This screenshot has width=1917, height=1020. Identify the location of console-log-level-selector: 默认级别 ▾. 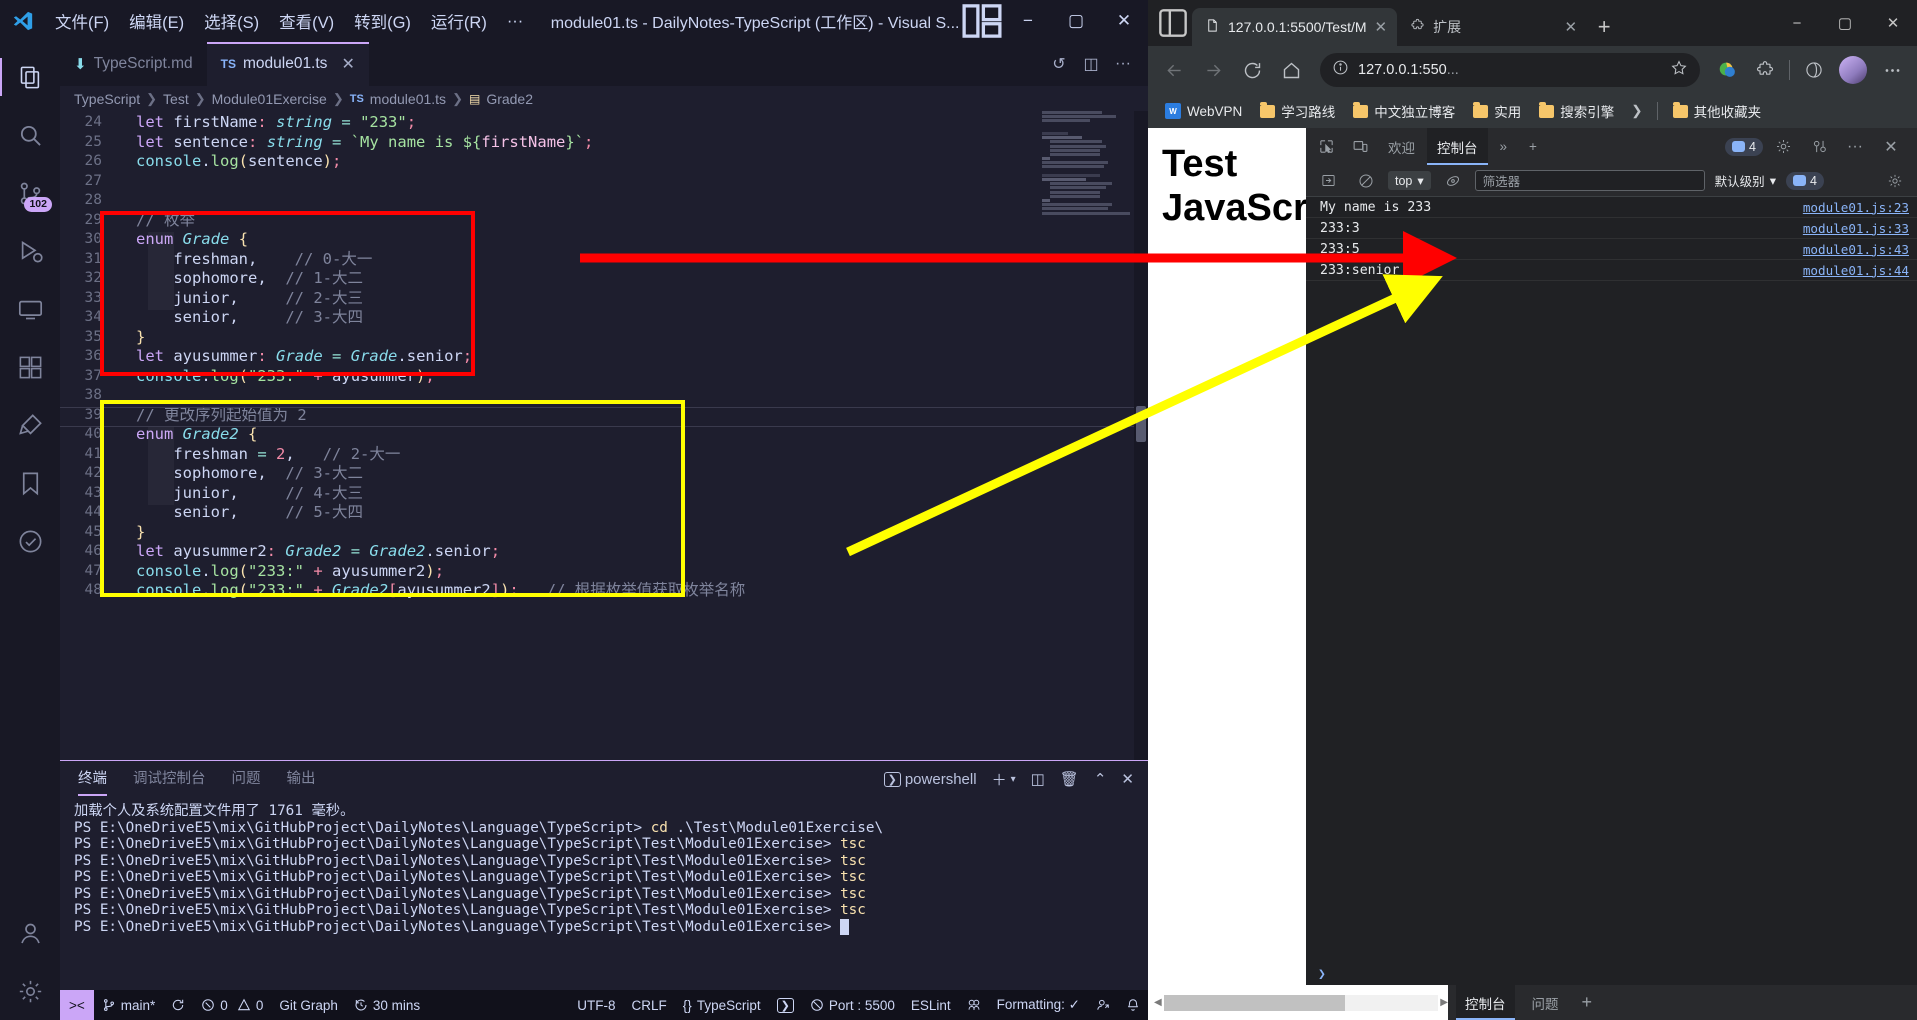
(1745, 180).